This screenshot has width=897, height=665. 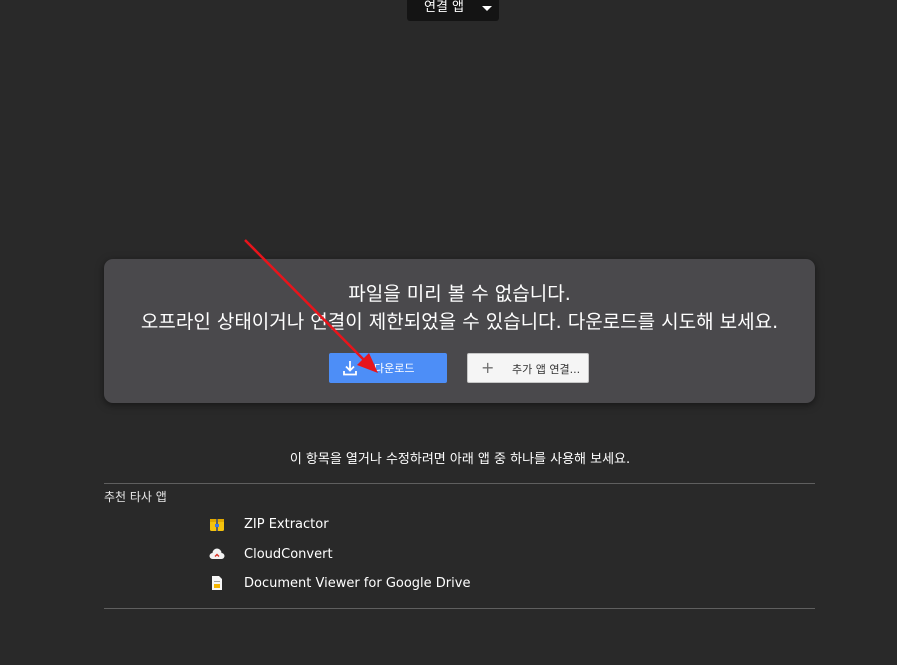 What do you see at coordinates (459, 294) in the screenshot?
I see `preview-error-title: 파일을 미리 볼 수 없습니다.` at bounding box center [459, 294].